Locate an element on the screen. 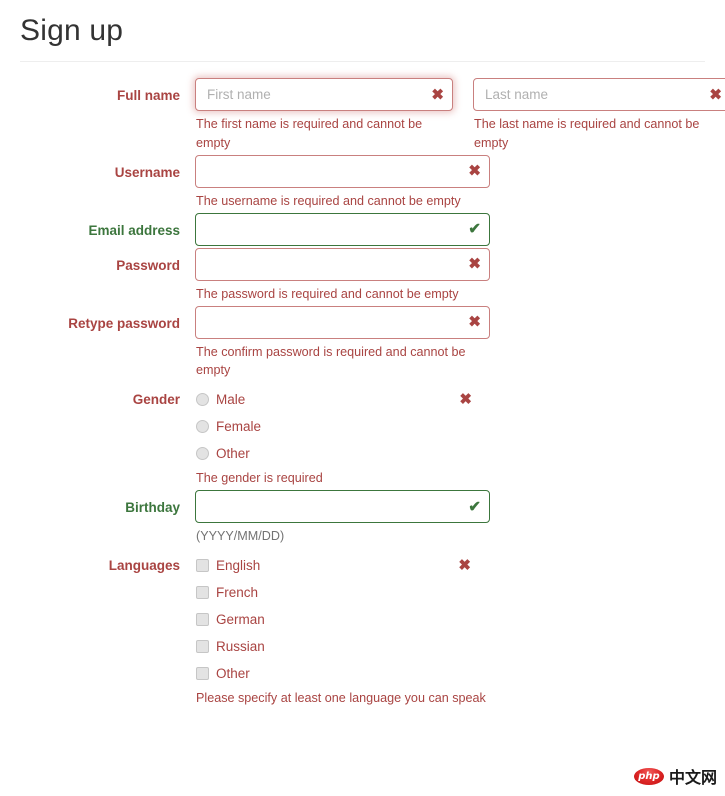  input-wrap-birthday: ✔ is located at coordinates (342, 507).